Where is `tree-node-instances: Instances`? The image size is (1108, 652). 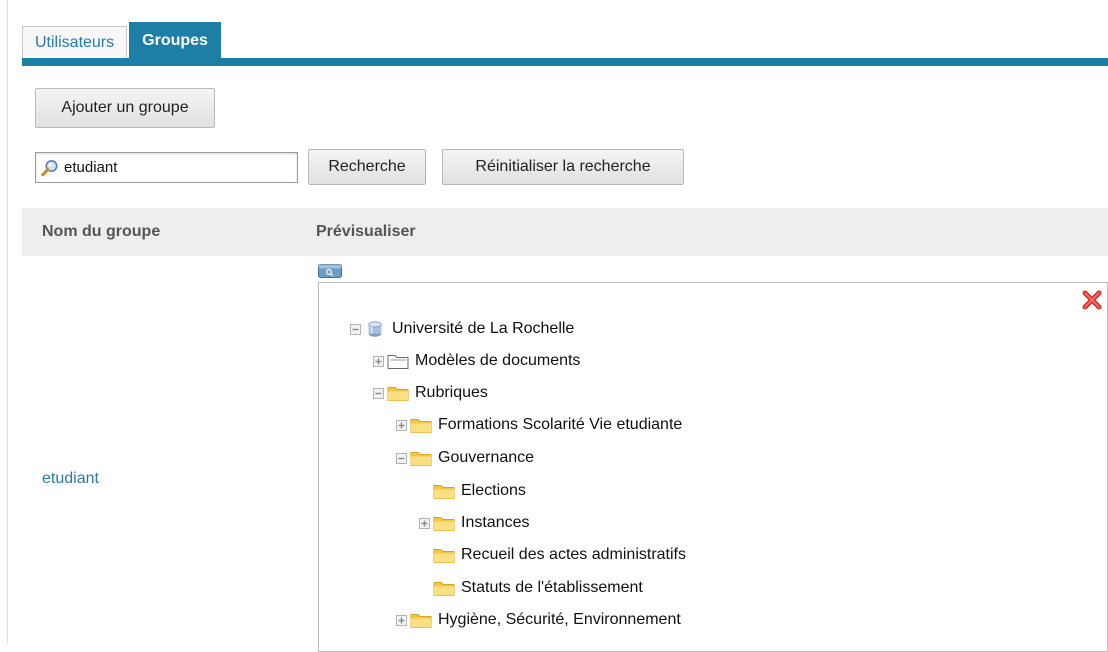
tree-node-instances: Instances is located at coordinates (474, 523).